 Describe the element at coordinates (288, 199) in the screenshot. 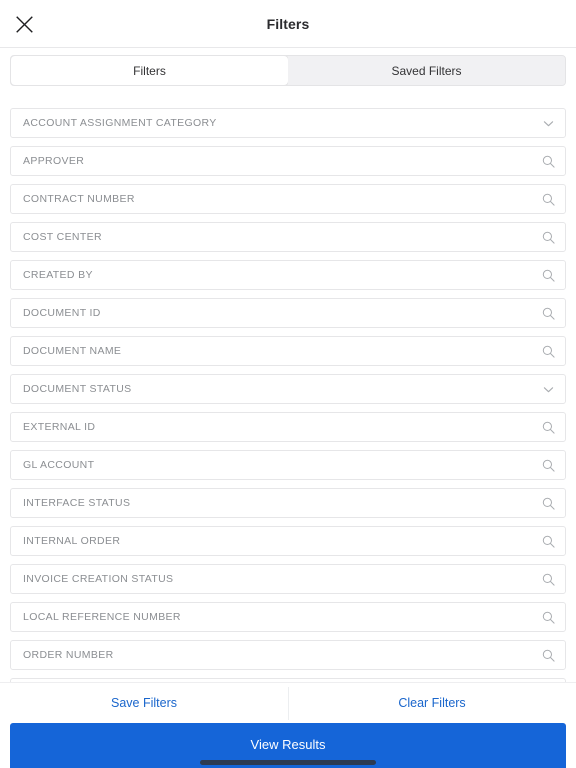

I see `filter-field-row: CONTRACT NUMBER` at that location.